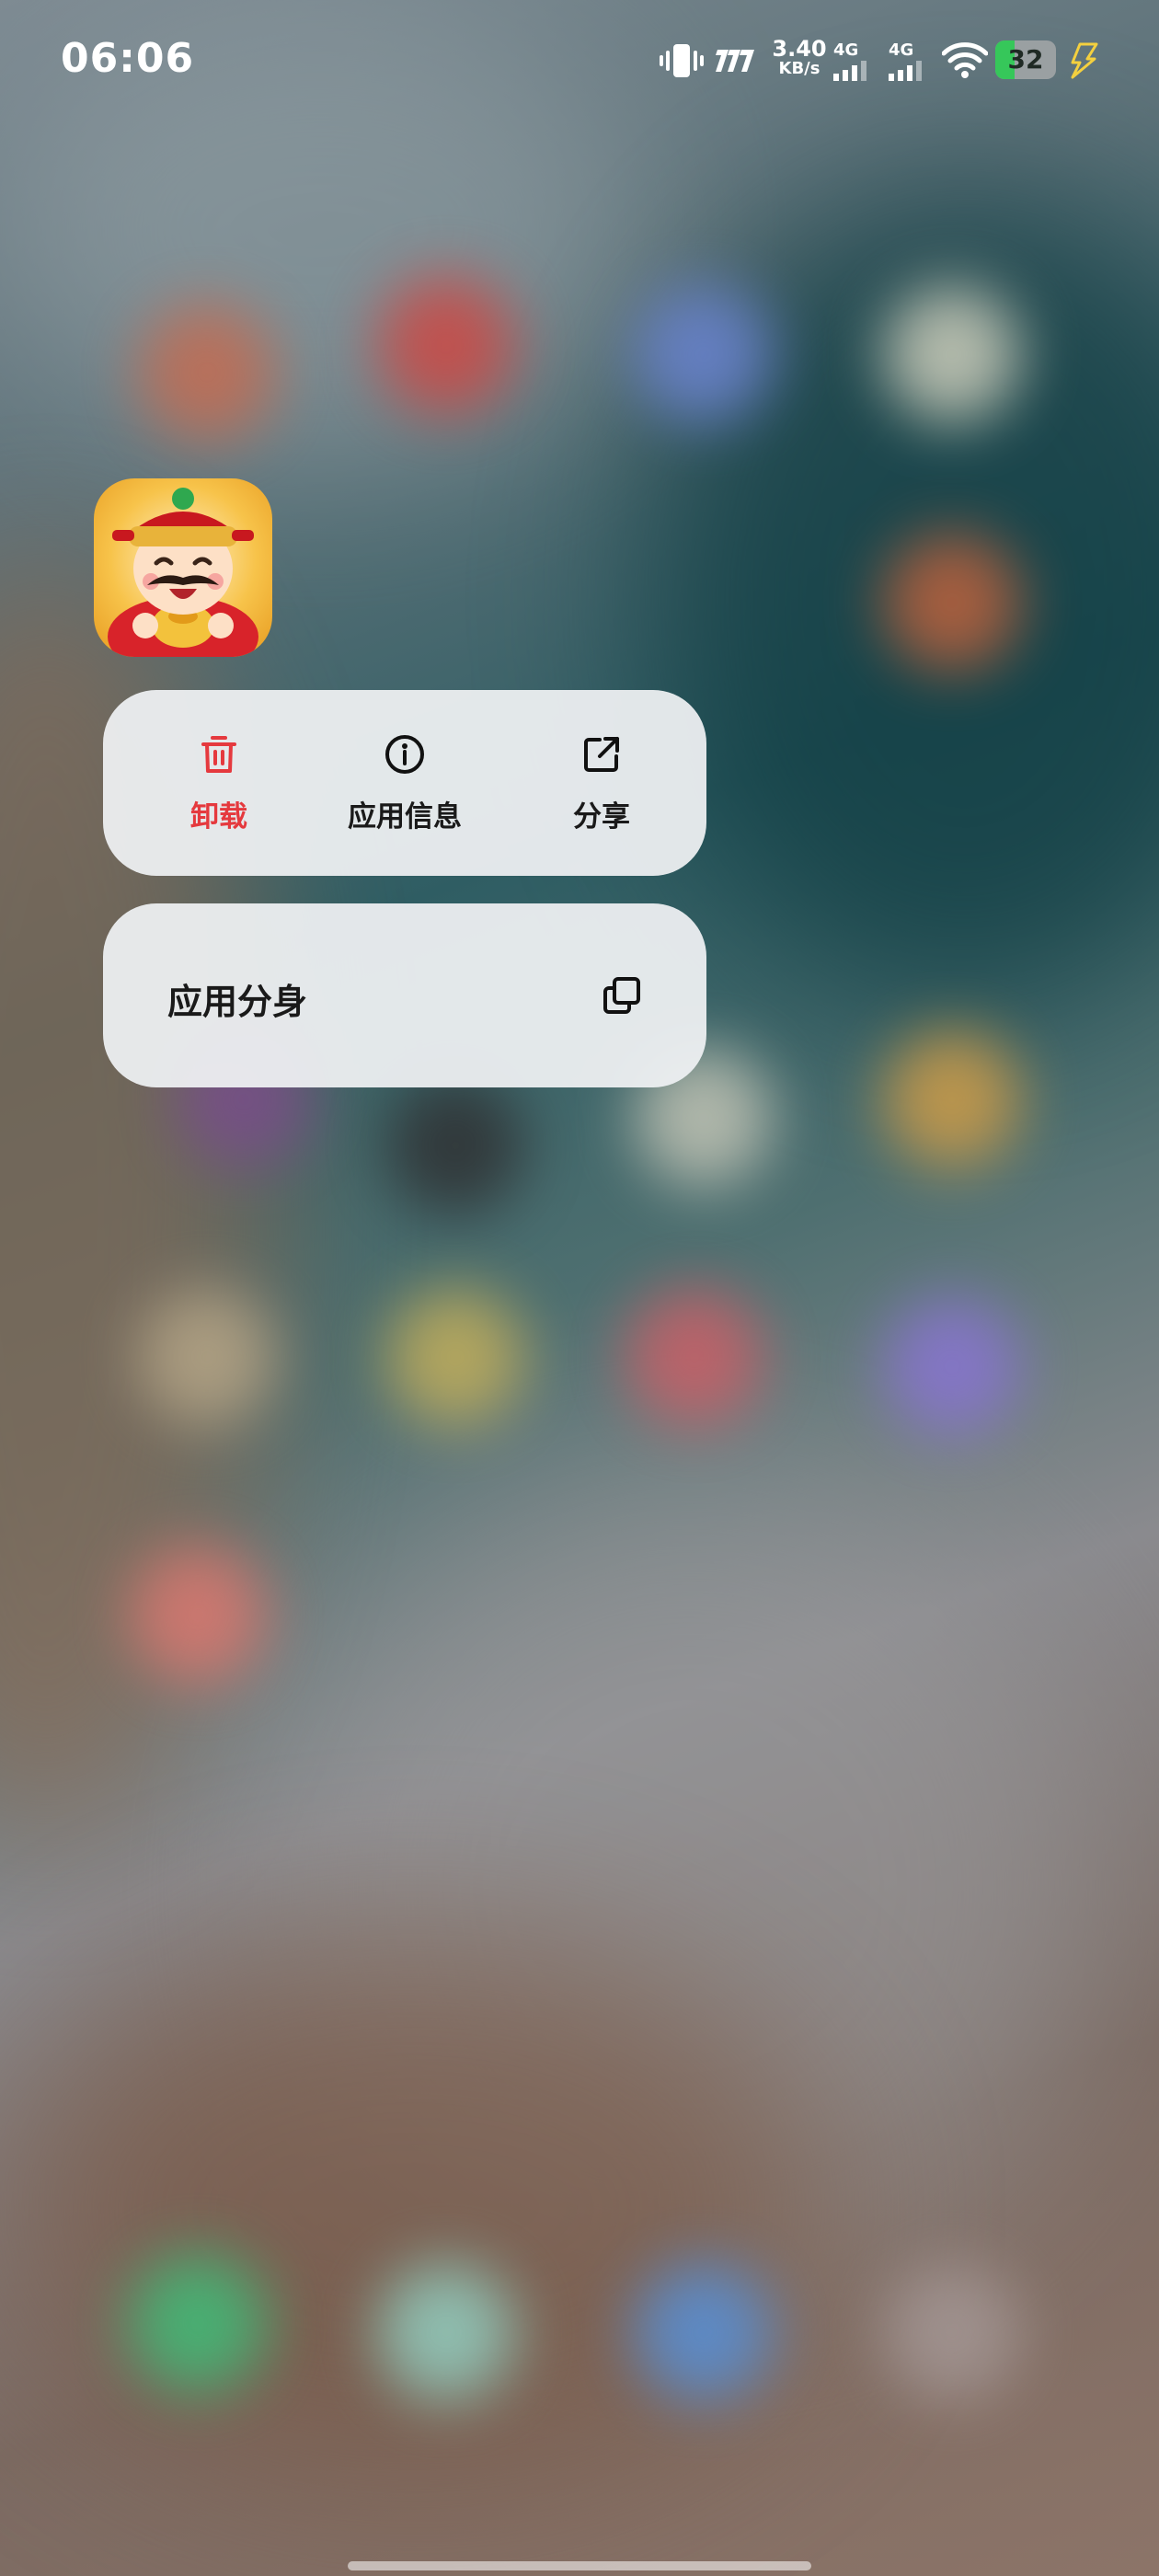  Describe the element at coordinates (404, 995) in the screenshot. I see `app-clone-menu-item: 应用分身` at that location.